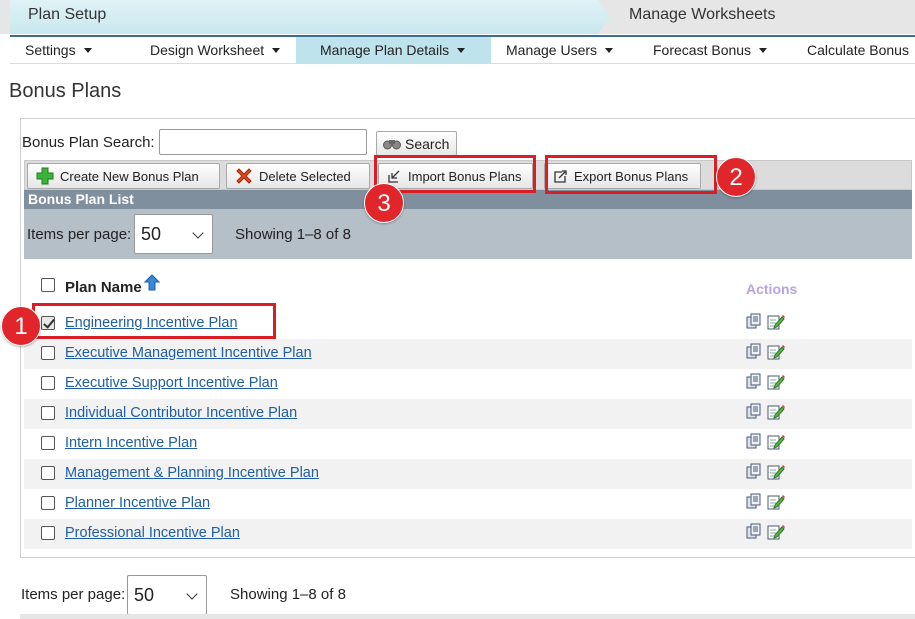  What do you see at coordinates (455, 174) in the screenshot?
I see `highlight-import-button` at bounding box center [455, 174].